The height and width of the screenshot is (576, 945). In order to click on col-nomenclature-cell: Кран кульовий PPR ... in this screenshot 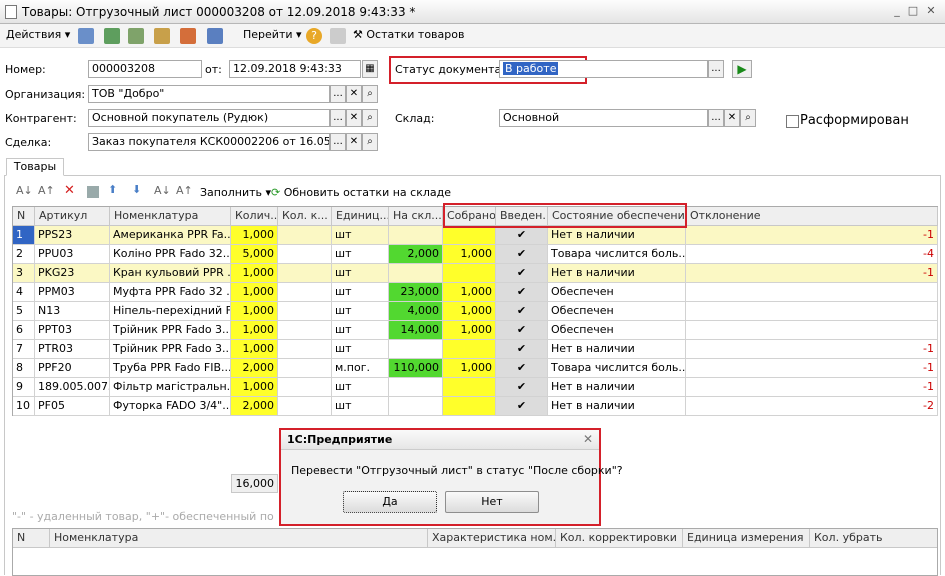, I will do `click(170, 273)`.